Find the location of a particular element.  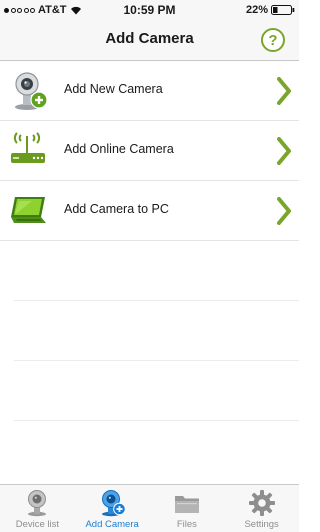

router-icon is located at coordinates (28, 147).